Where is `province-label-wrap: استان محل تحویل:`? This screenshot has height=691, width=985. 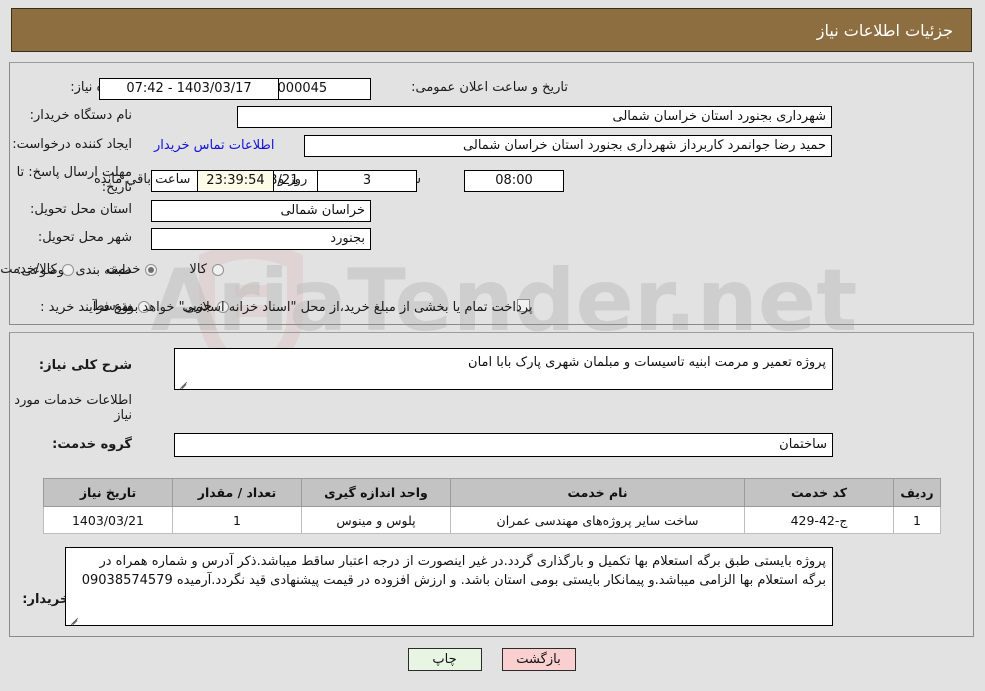 province-label-wrap: استان محل تحویل: is located at coordinates (82, 209).